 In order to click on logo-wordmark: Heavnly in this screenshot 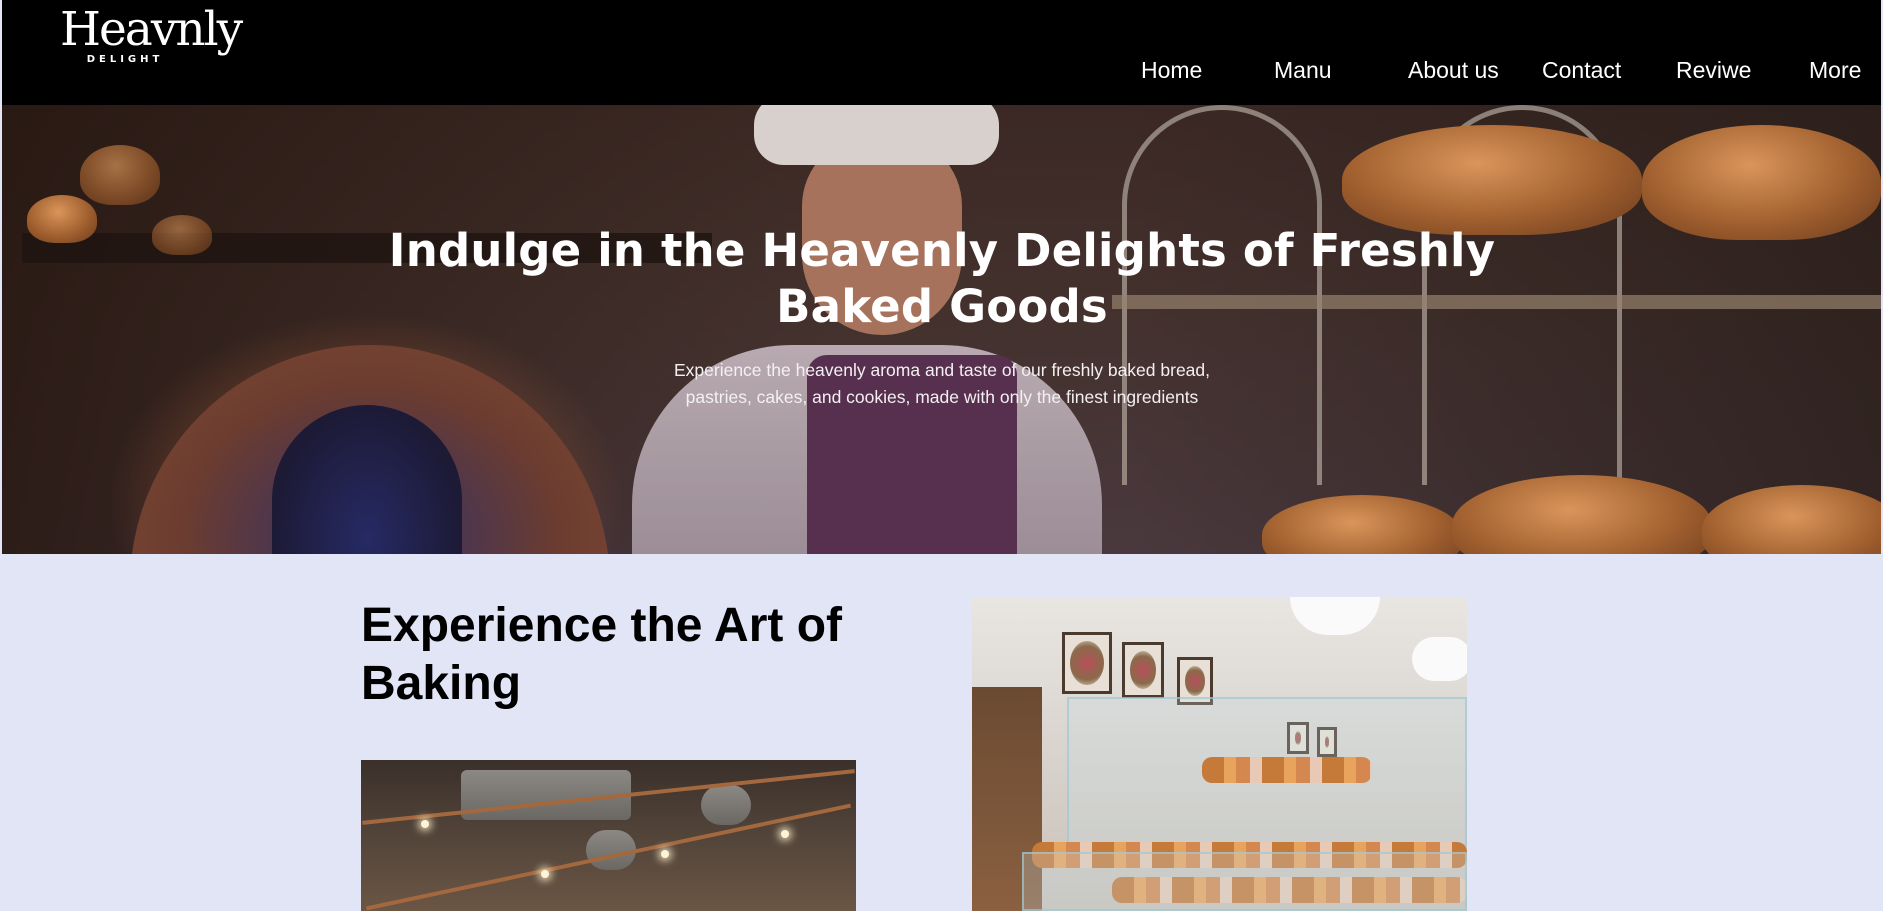, I will do `click(151, 29)`.